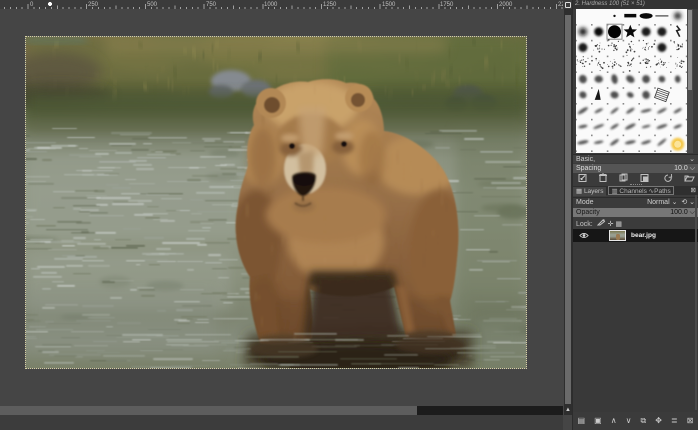 The width and height of the screenshot is (698, 430). I want to click on svg-text: 1250, so click(330, 5).